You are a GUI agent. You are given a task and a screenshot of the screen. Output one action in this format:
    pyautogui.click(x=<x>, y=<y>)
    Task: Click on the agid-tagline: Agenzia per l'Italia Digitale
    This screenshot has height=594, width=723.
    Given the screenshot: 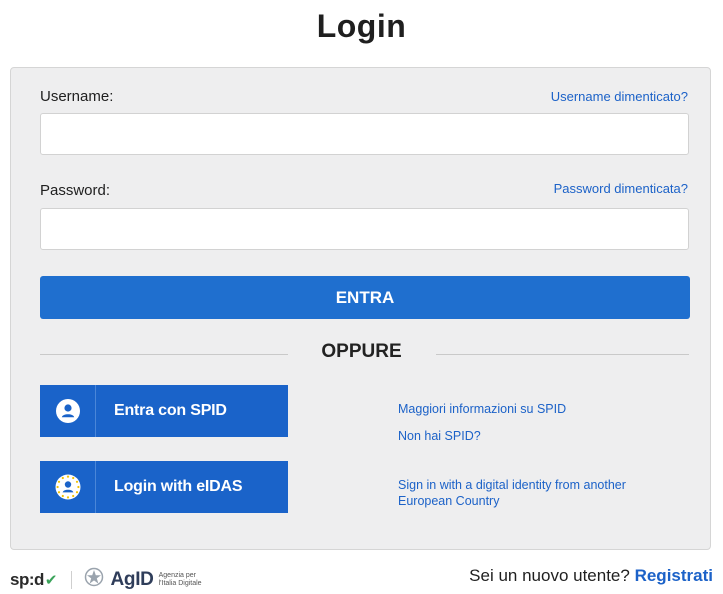 What is the action you would take?
    pyautogui.click(x=181, y=580)
    